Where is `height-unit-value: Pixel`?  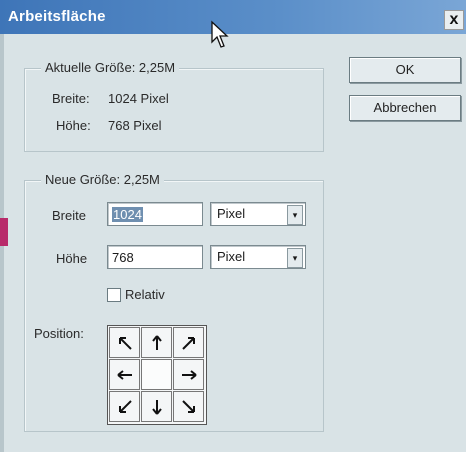 height-unit-value: Pixel is located at coordinates (231, 256).